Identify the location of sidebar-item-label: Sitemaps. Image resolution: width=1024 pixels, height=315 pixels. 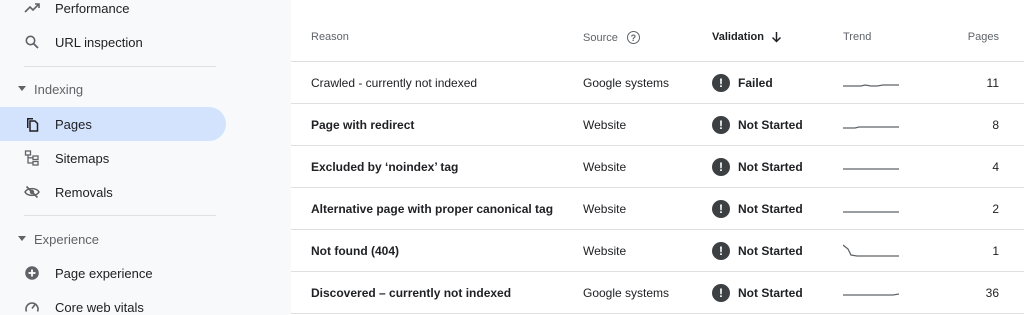
(82, 158).